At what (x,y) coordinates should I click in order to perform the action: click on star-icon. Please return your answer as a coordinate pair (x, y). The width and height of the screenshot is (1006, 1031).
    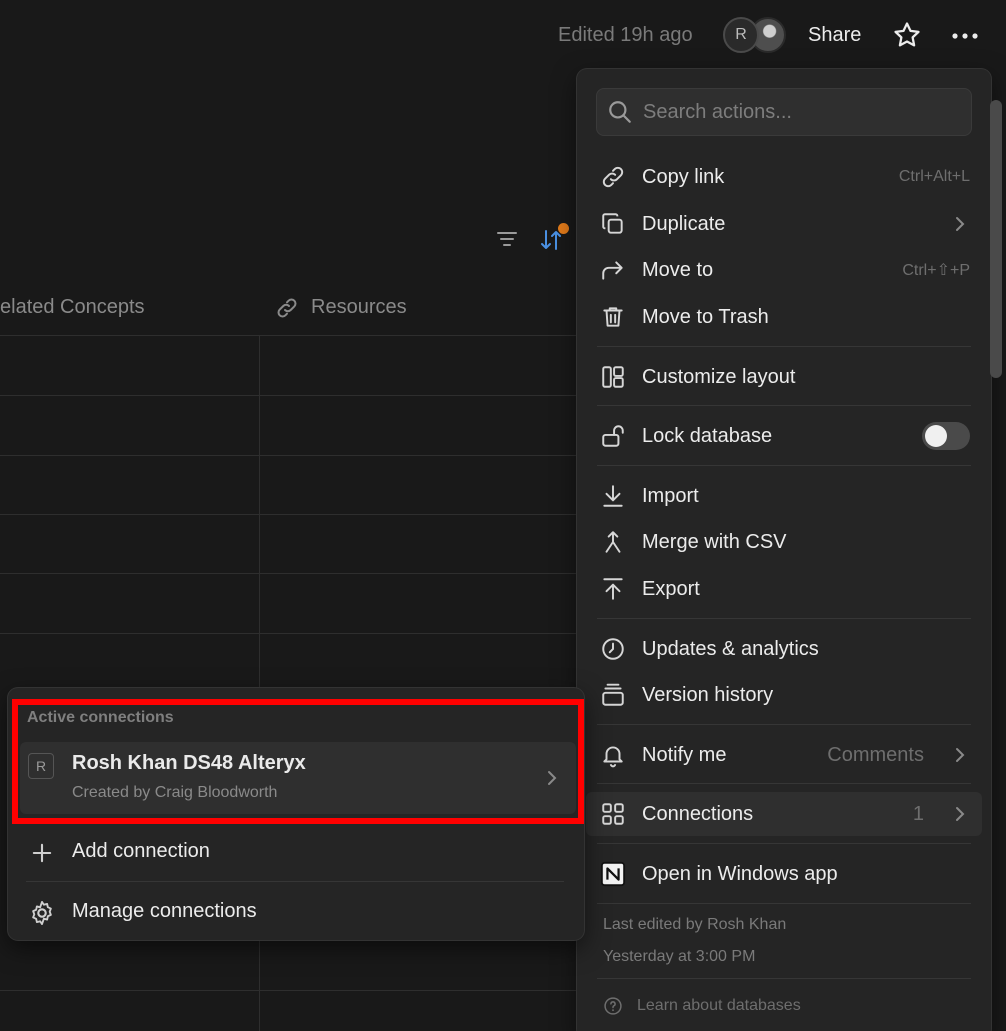
    Looking at the image, I should click on (907, 35).